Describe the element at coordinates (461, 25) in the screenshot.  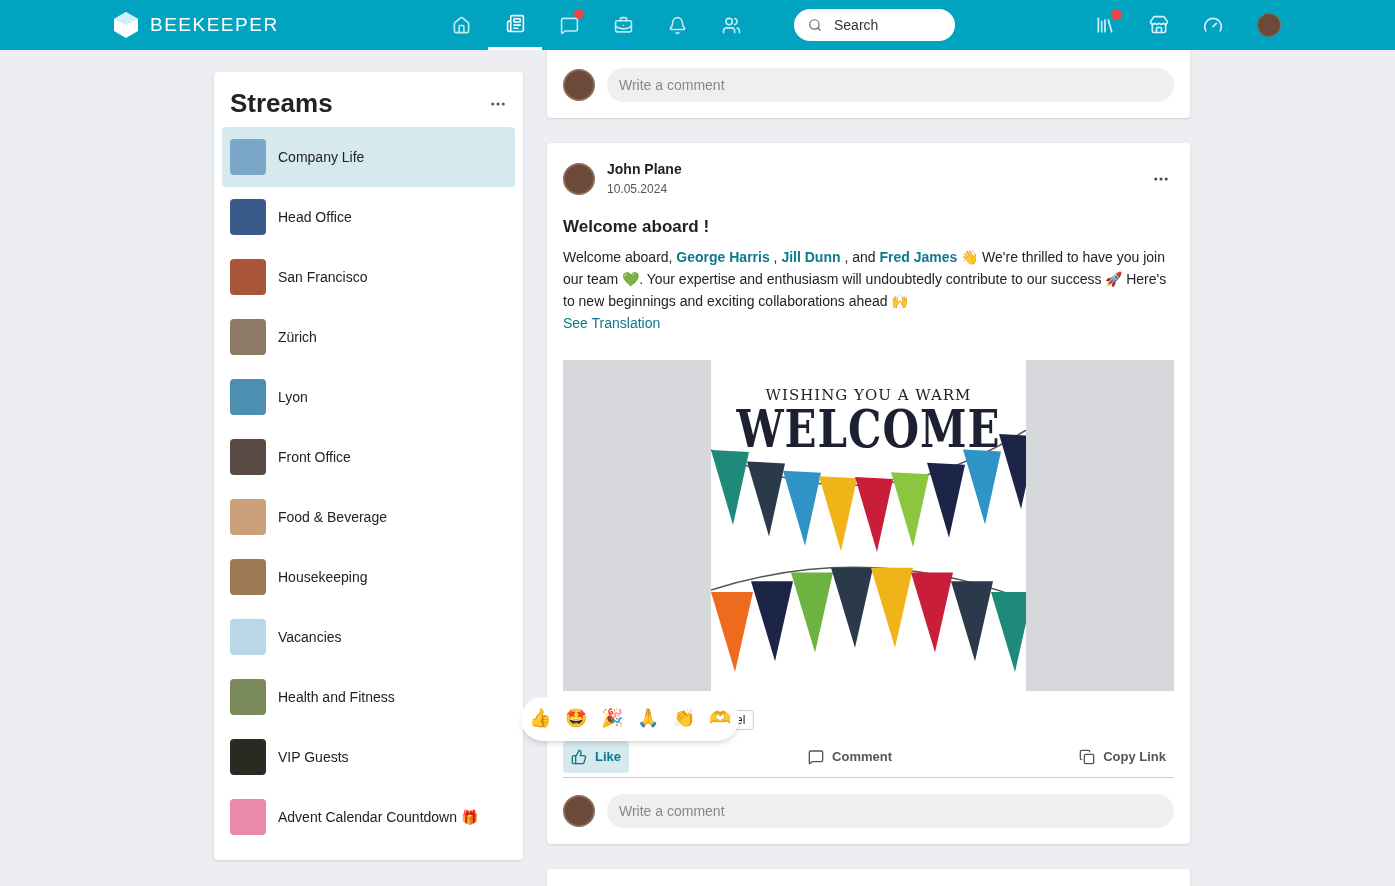
I see `home-icon` at that location.